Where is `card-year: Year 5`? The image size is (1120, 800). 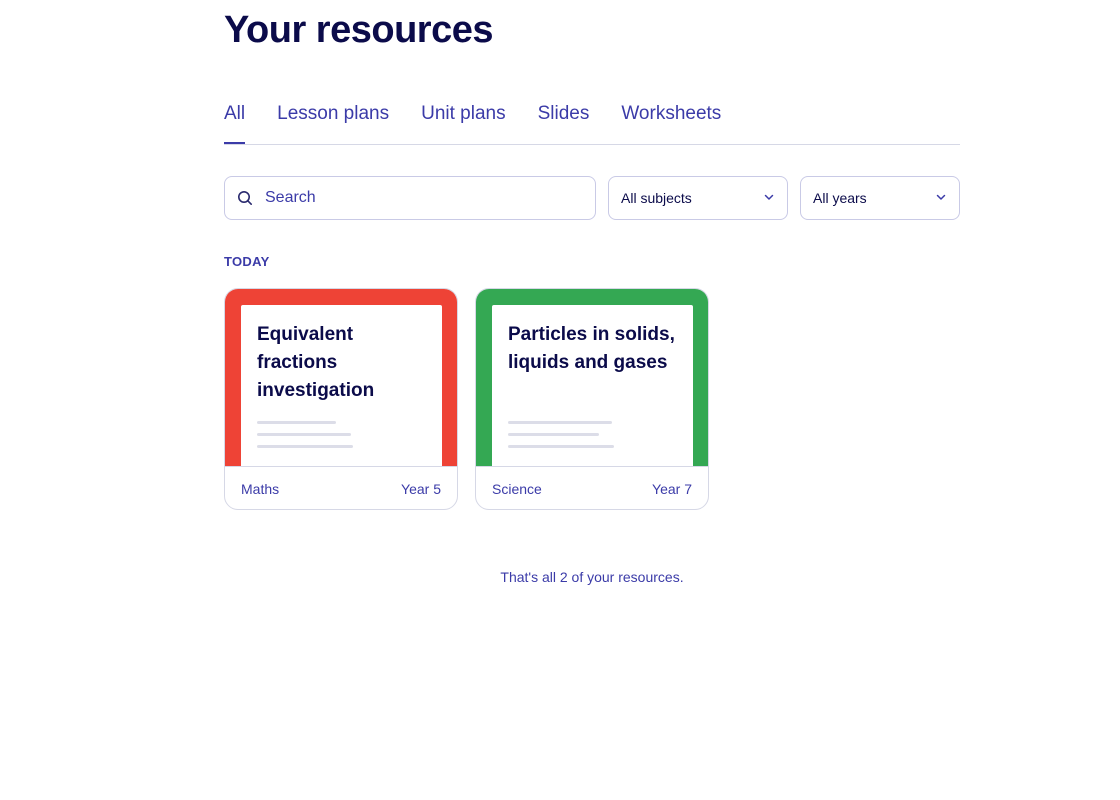
card-year: Year 5 is located at coordinates (421, 488).